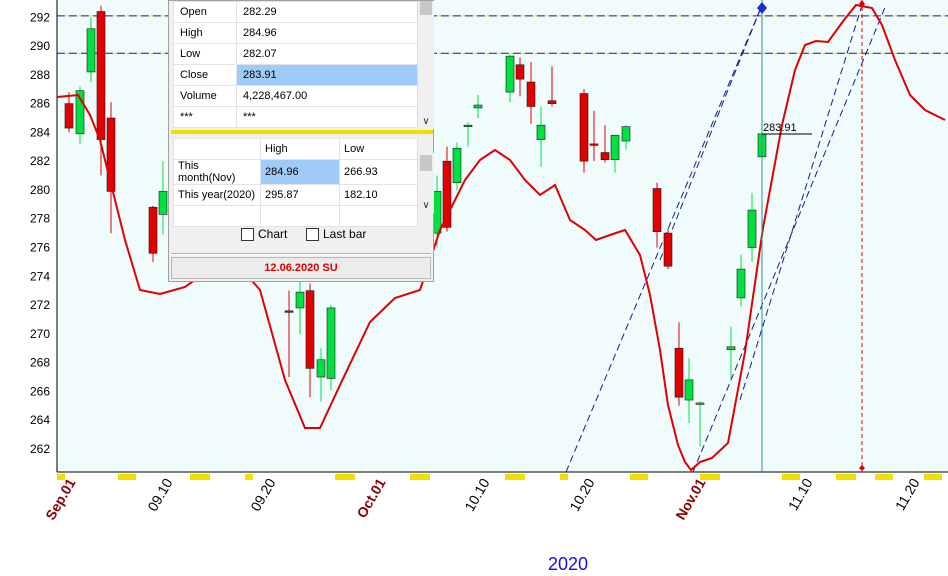  What do you see at coordinates (295, 172) in the screenshot?
I see `table-row: This month(Nov) 284.96 266.93` at bounding box center [295, 172].